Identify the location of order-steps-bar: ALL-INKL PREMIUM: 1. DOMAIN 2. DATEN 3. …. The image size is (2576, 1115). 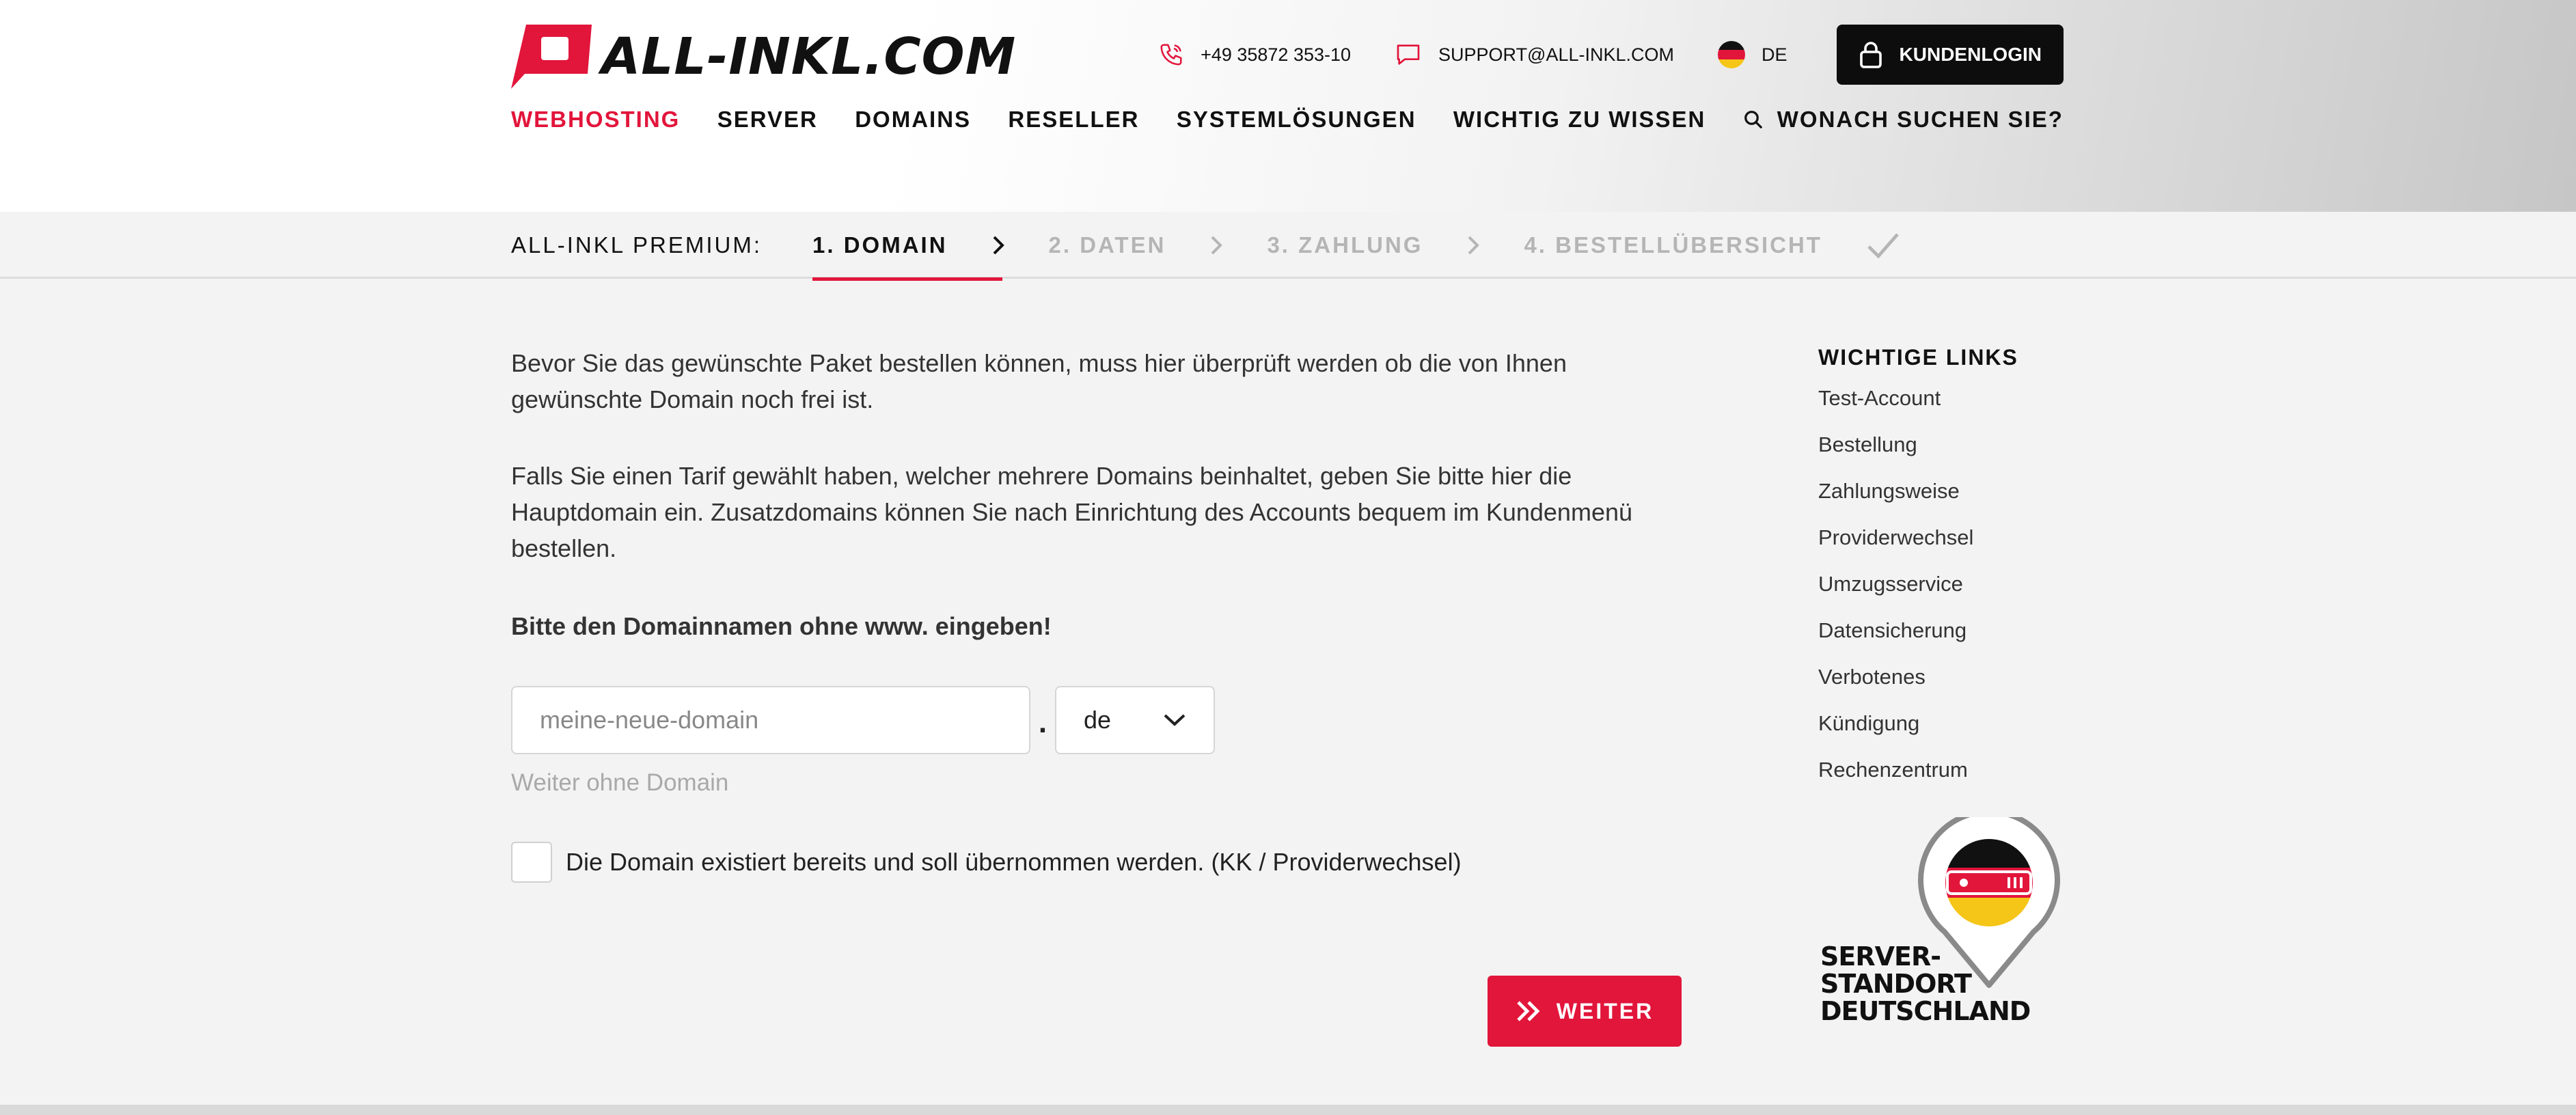
(1288, 246).